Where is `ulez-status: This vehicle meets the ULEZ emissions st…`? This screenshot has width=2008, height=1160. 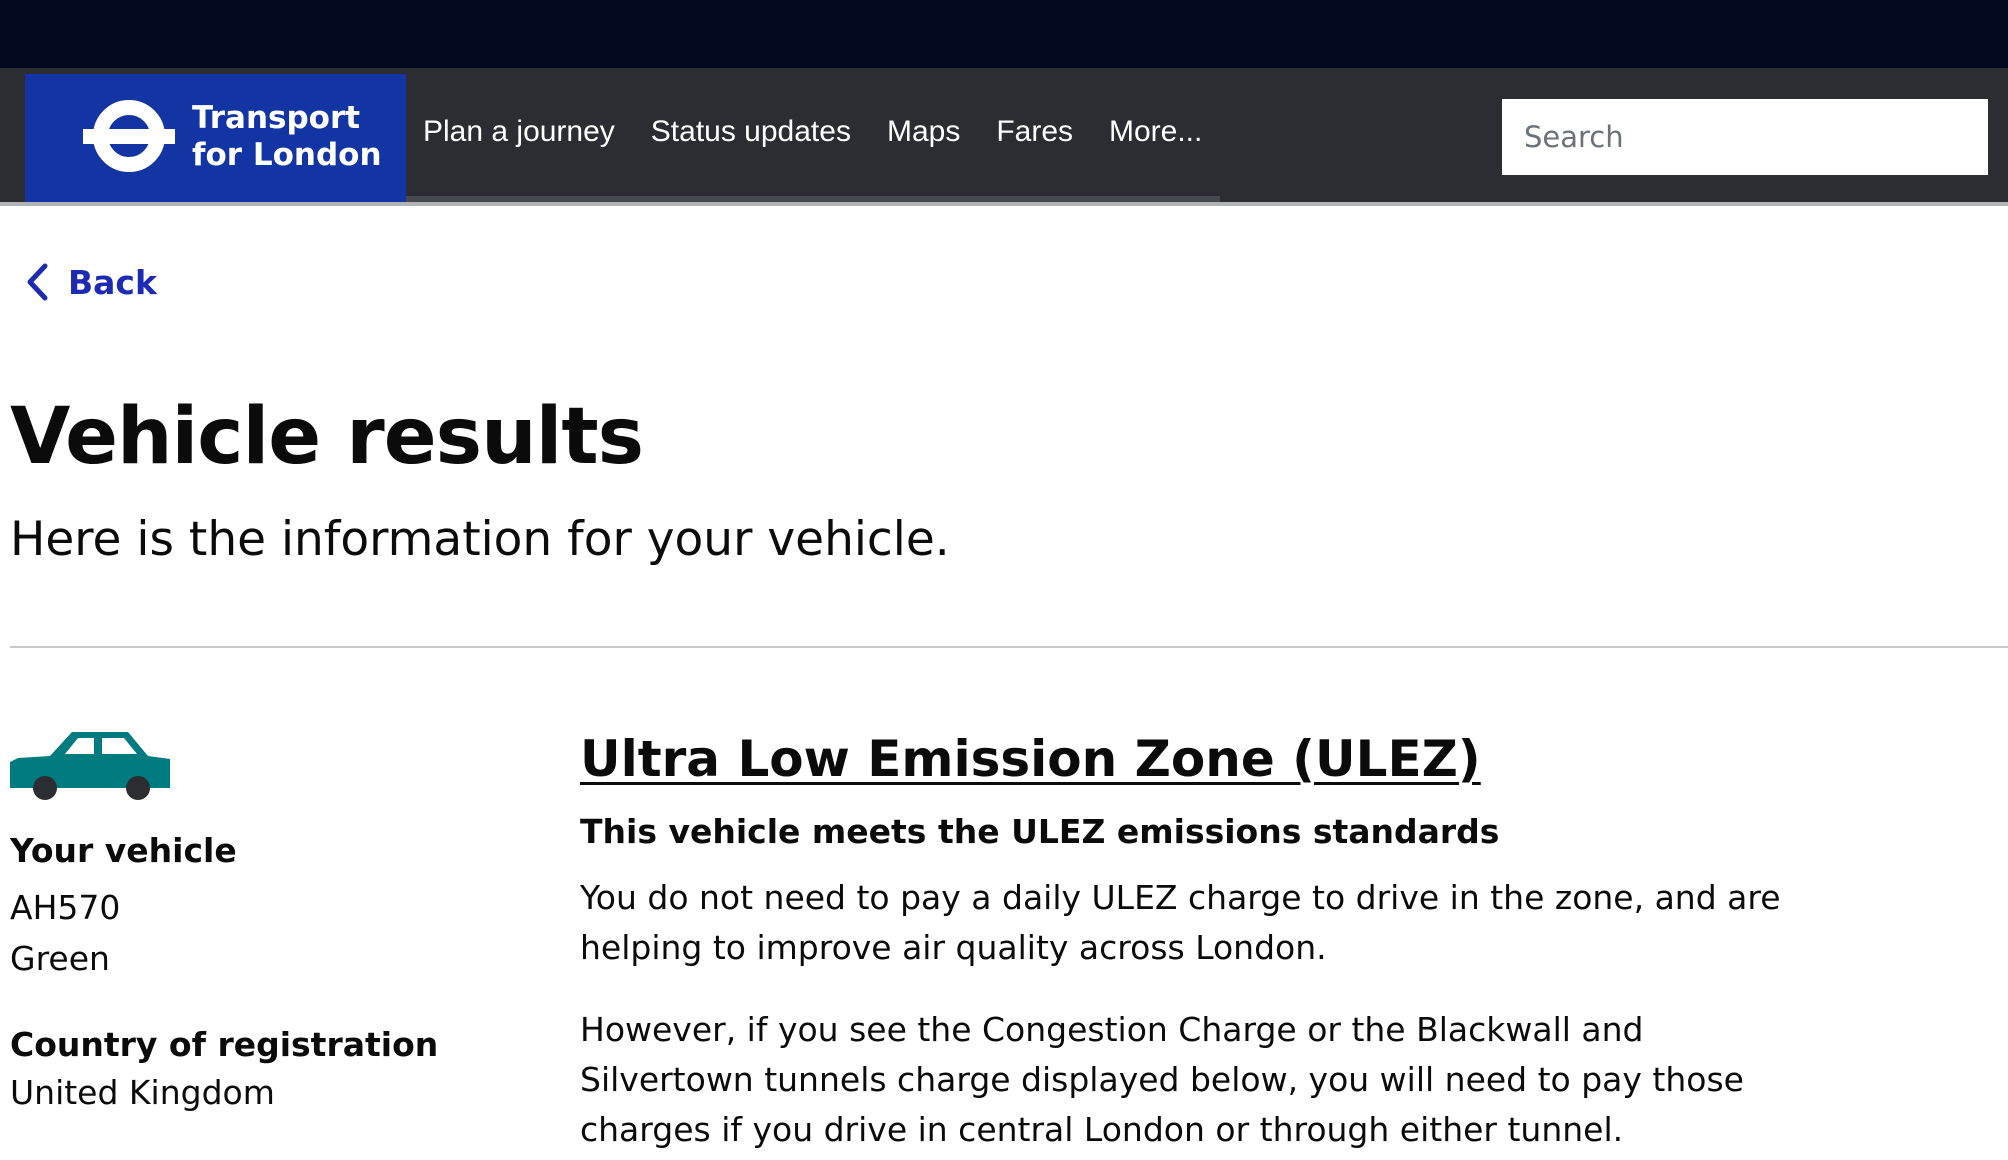 ulez-status: This vehicle meets the ULEZ emissions st… is located at coordinates (1040, 831).